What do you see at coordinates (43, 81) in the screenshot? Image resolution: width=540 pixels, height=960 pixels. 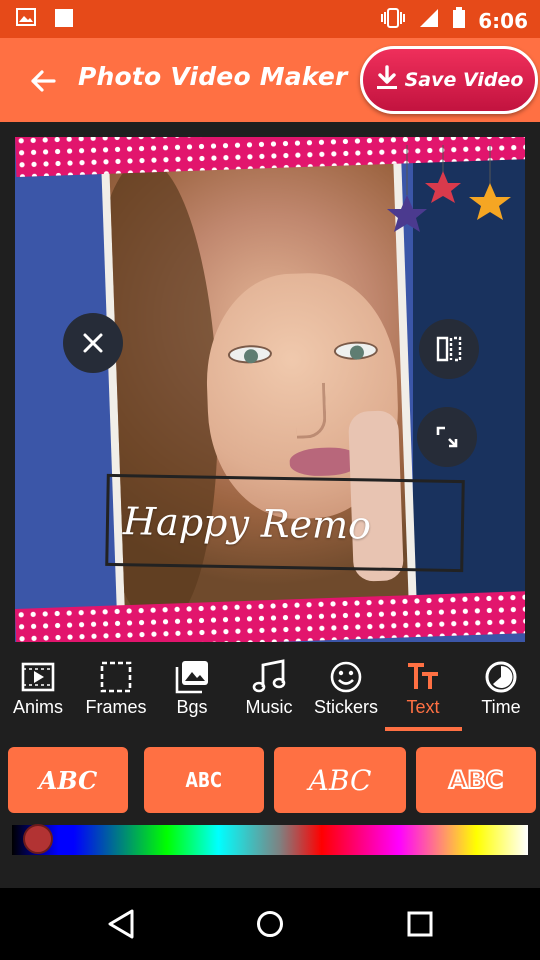 I see `back-arrow-icon` at bounding box center [43, 81].